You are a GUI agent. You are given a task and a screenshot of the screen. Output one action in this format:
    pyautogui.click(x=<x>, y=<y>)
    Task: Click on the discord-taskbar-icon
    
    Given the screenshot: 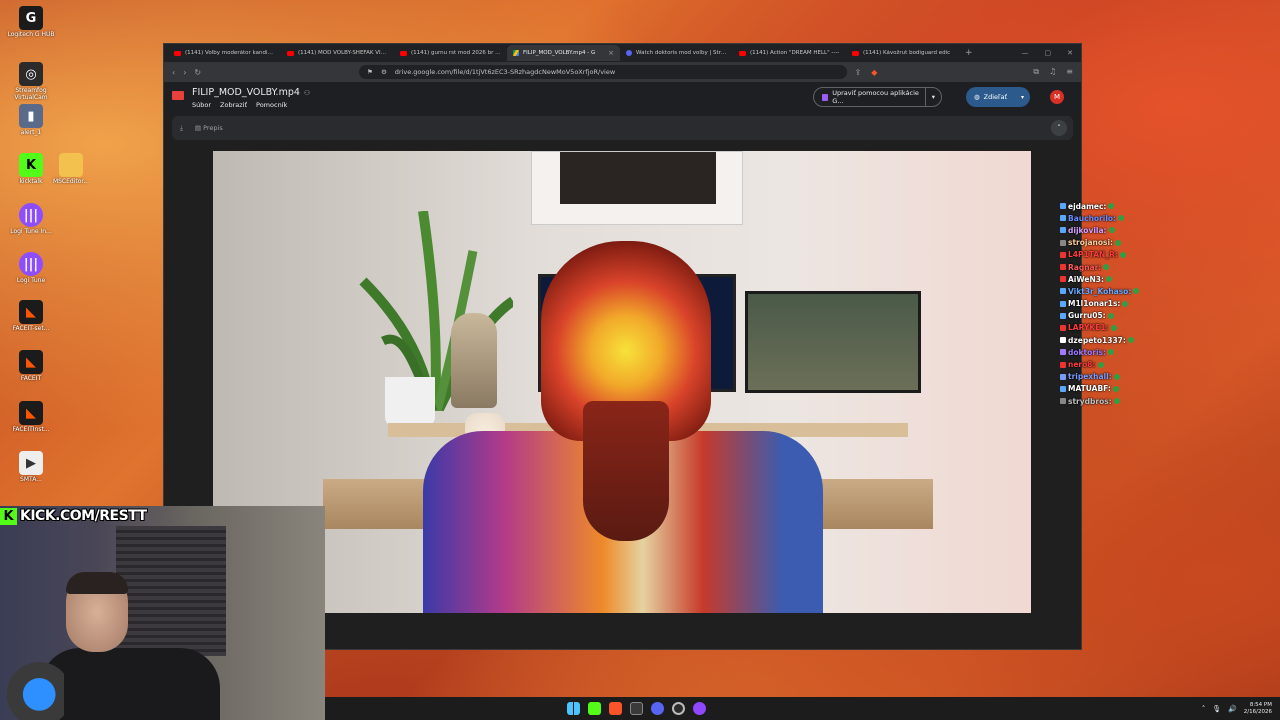 What is the action you would take?
    pyautogui.click(x=657, y=708)
    